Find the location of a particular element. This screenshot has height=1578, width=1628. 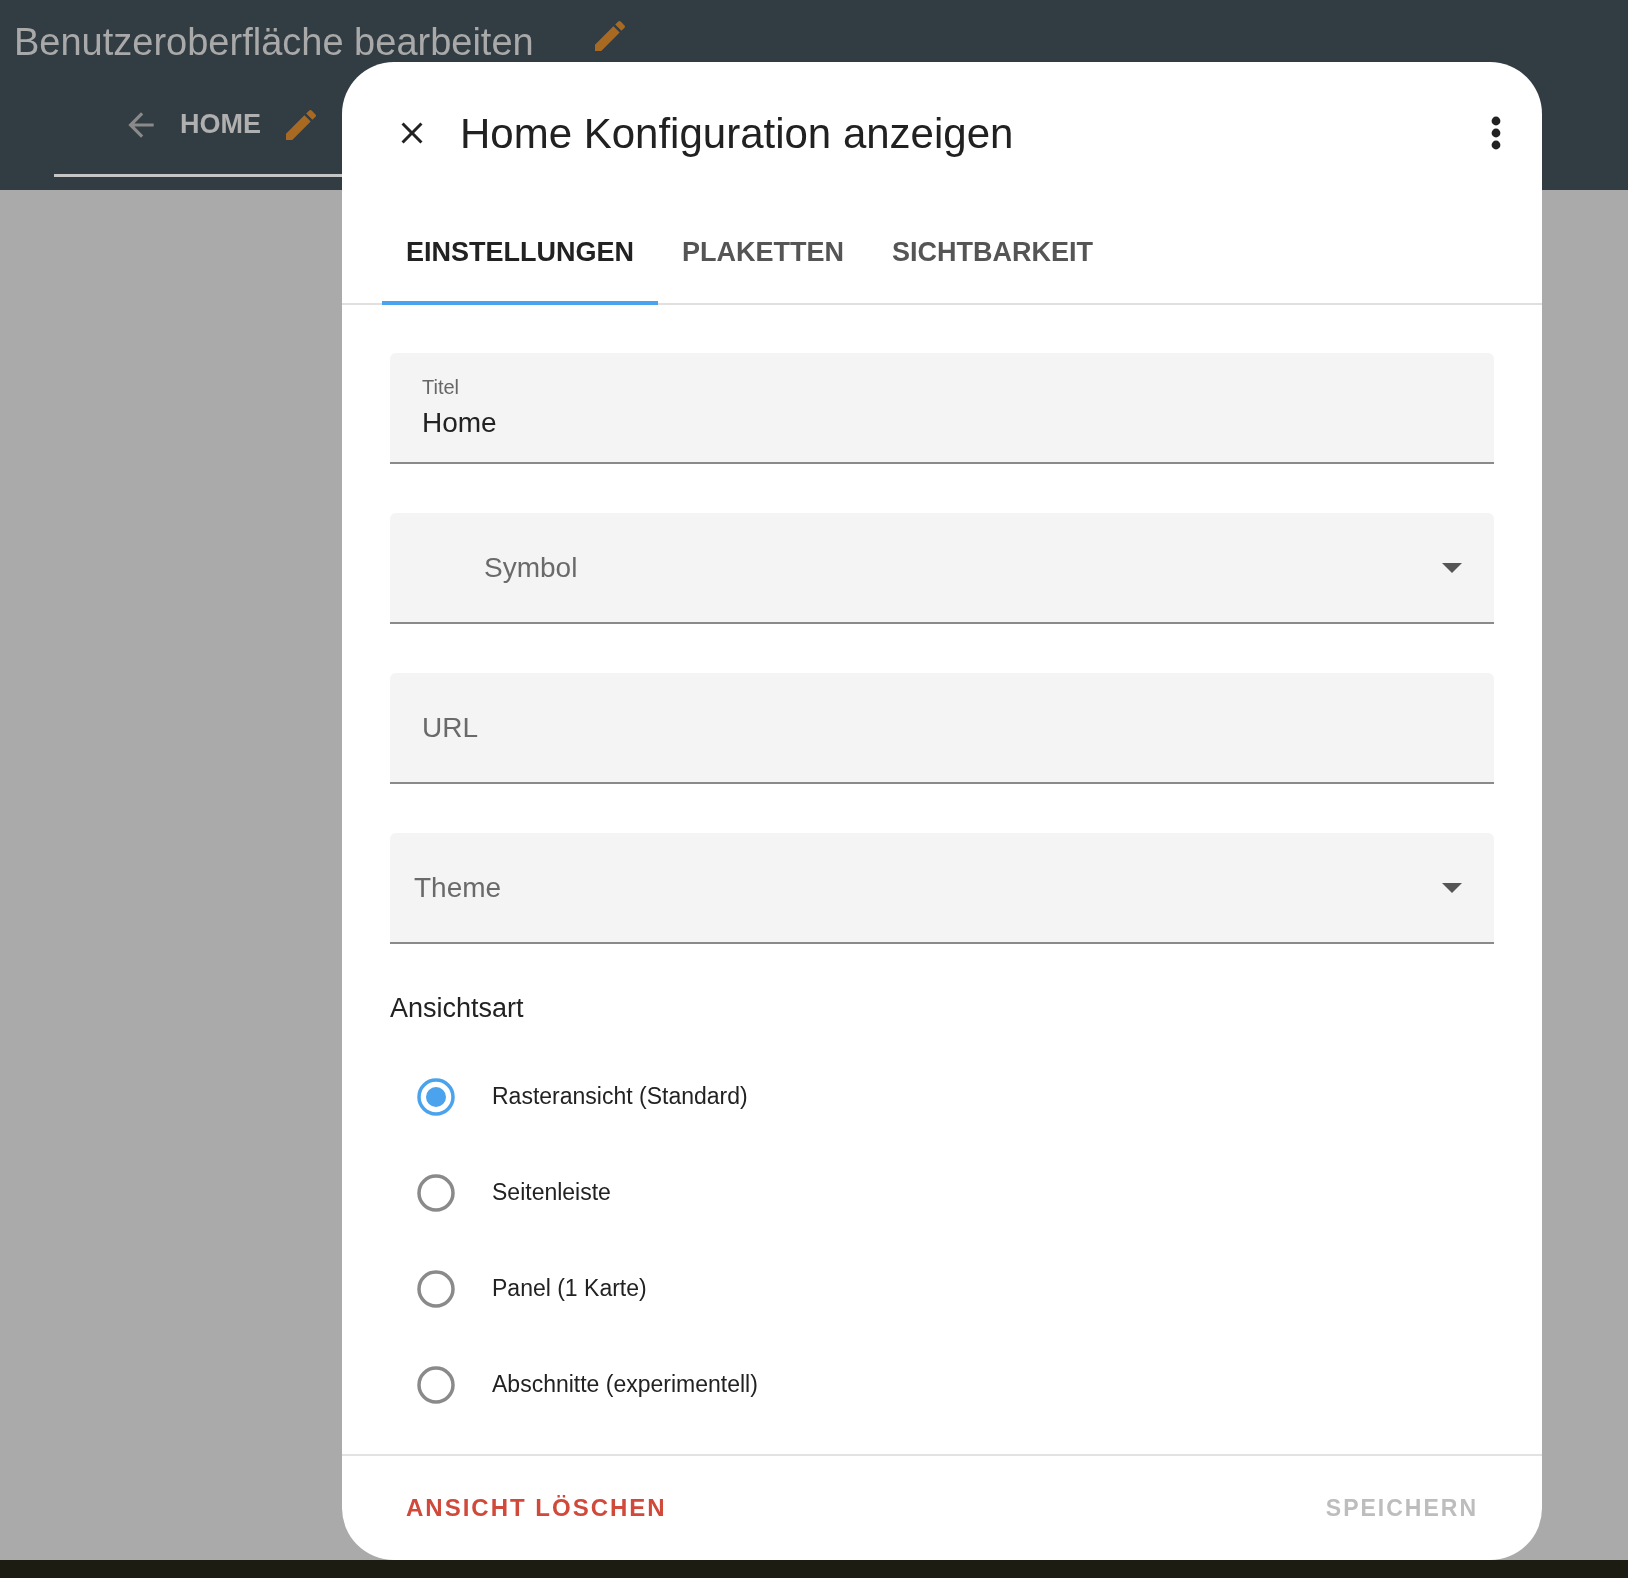

input-field: URL is located at coordinates (942, 728).